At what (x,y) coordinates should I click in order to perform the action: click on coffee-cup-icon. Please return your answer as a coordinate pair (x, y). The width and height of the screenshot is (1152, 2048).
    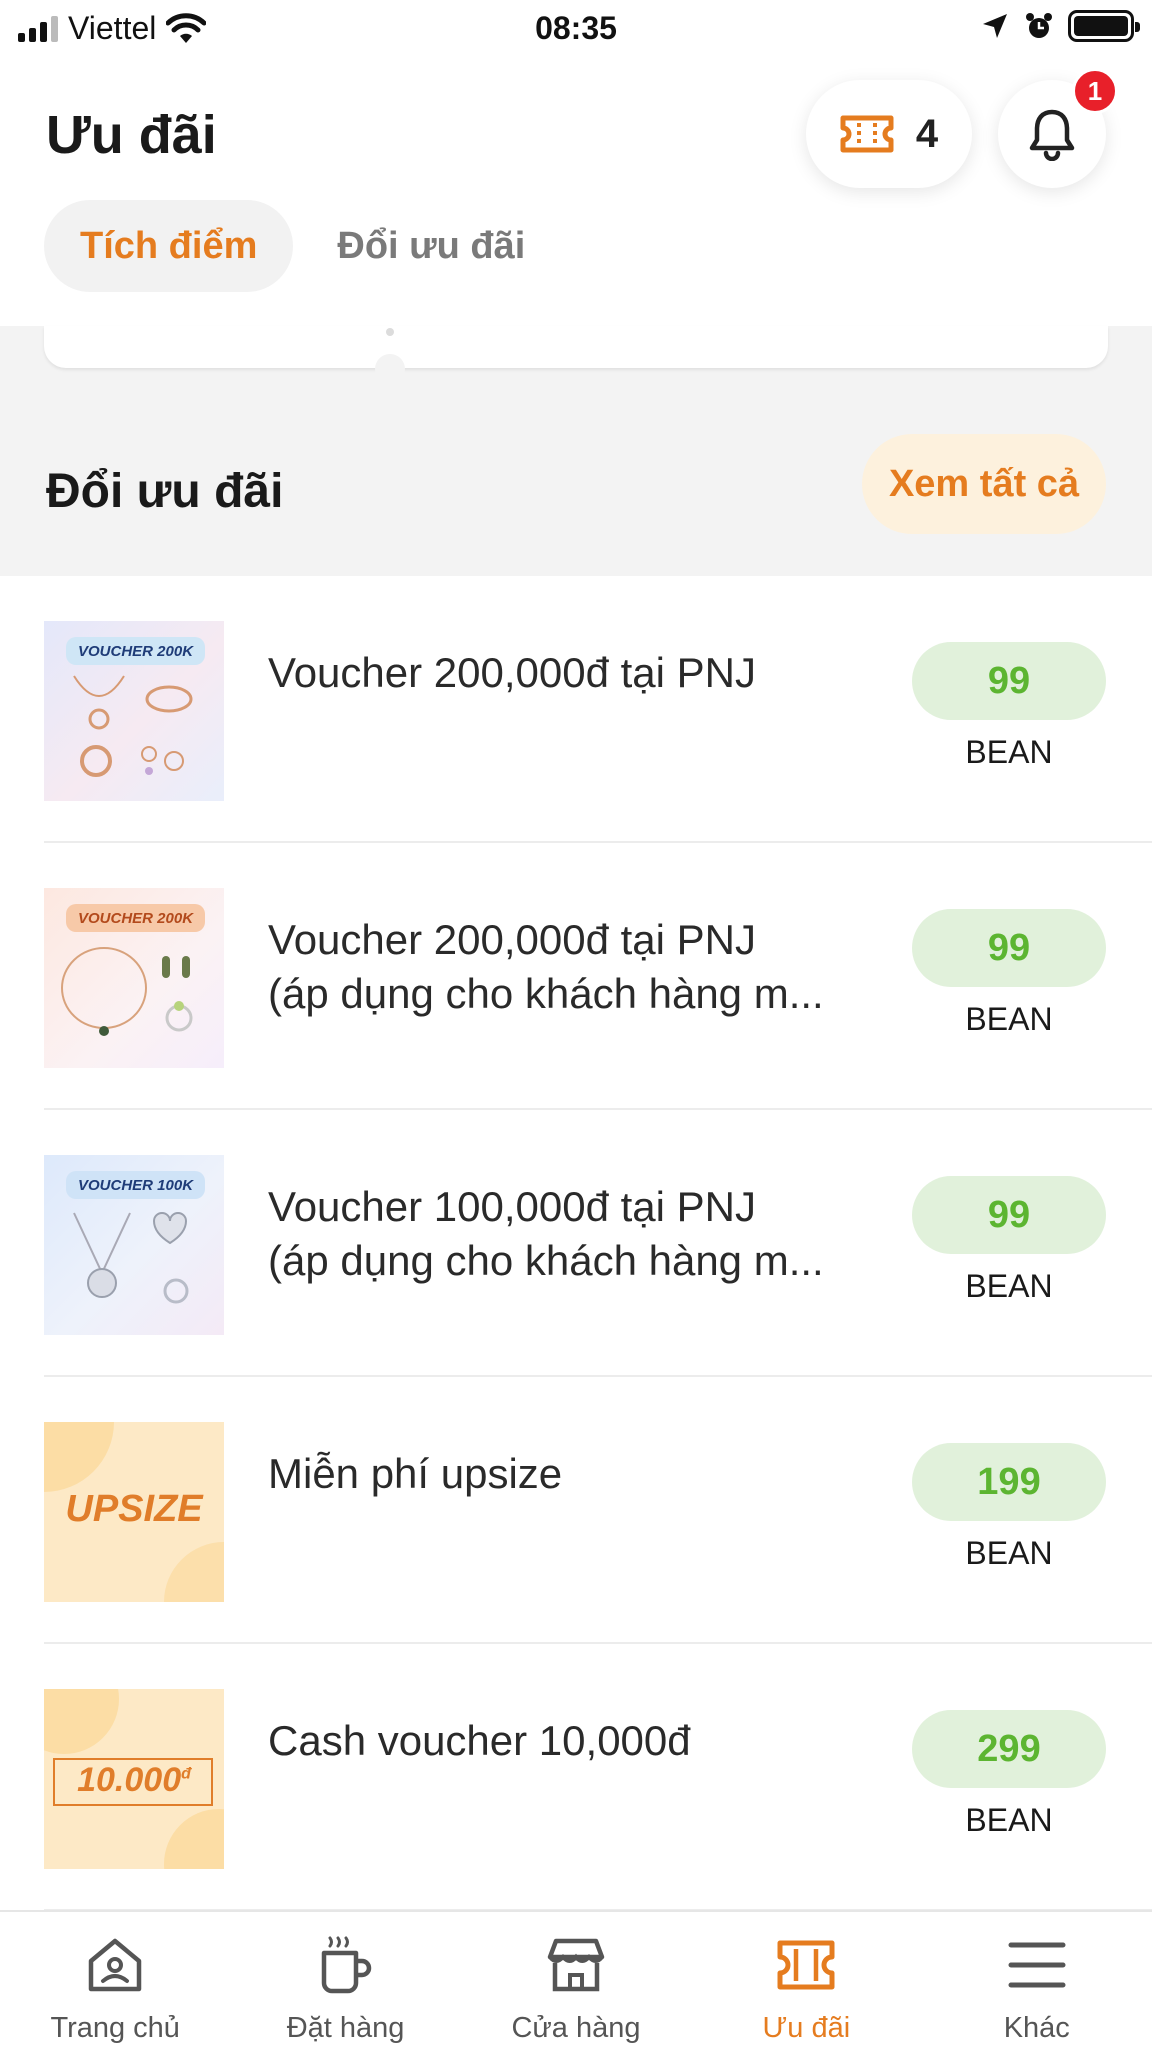
    Looking at the image, I should click on (346, 1965).